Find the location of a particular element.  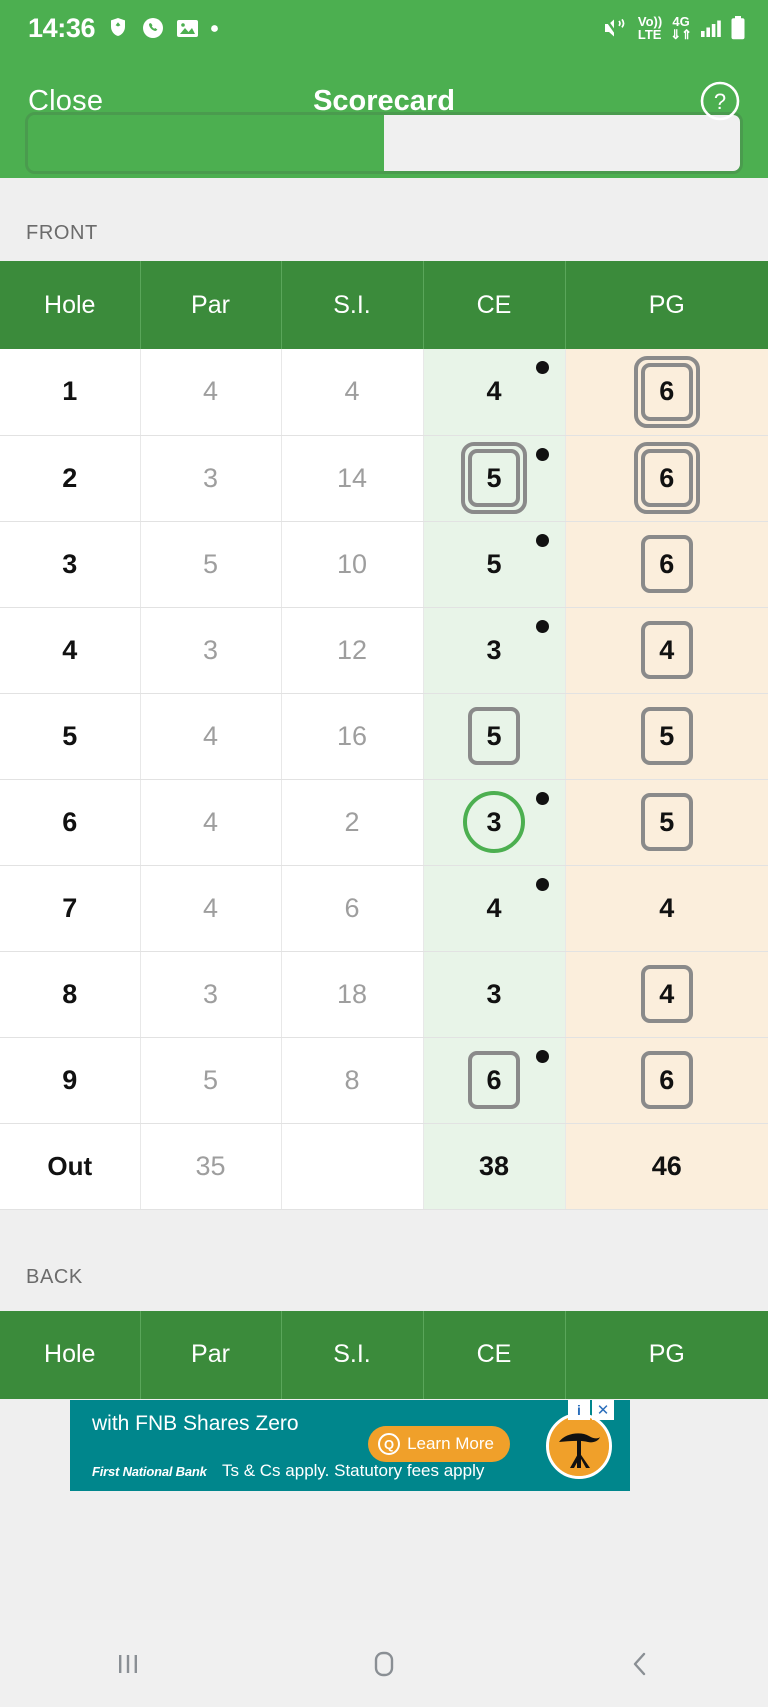

hole-number-cell: 3 is located at coordinates (70, 564).